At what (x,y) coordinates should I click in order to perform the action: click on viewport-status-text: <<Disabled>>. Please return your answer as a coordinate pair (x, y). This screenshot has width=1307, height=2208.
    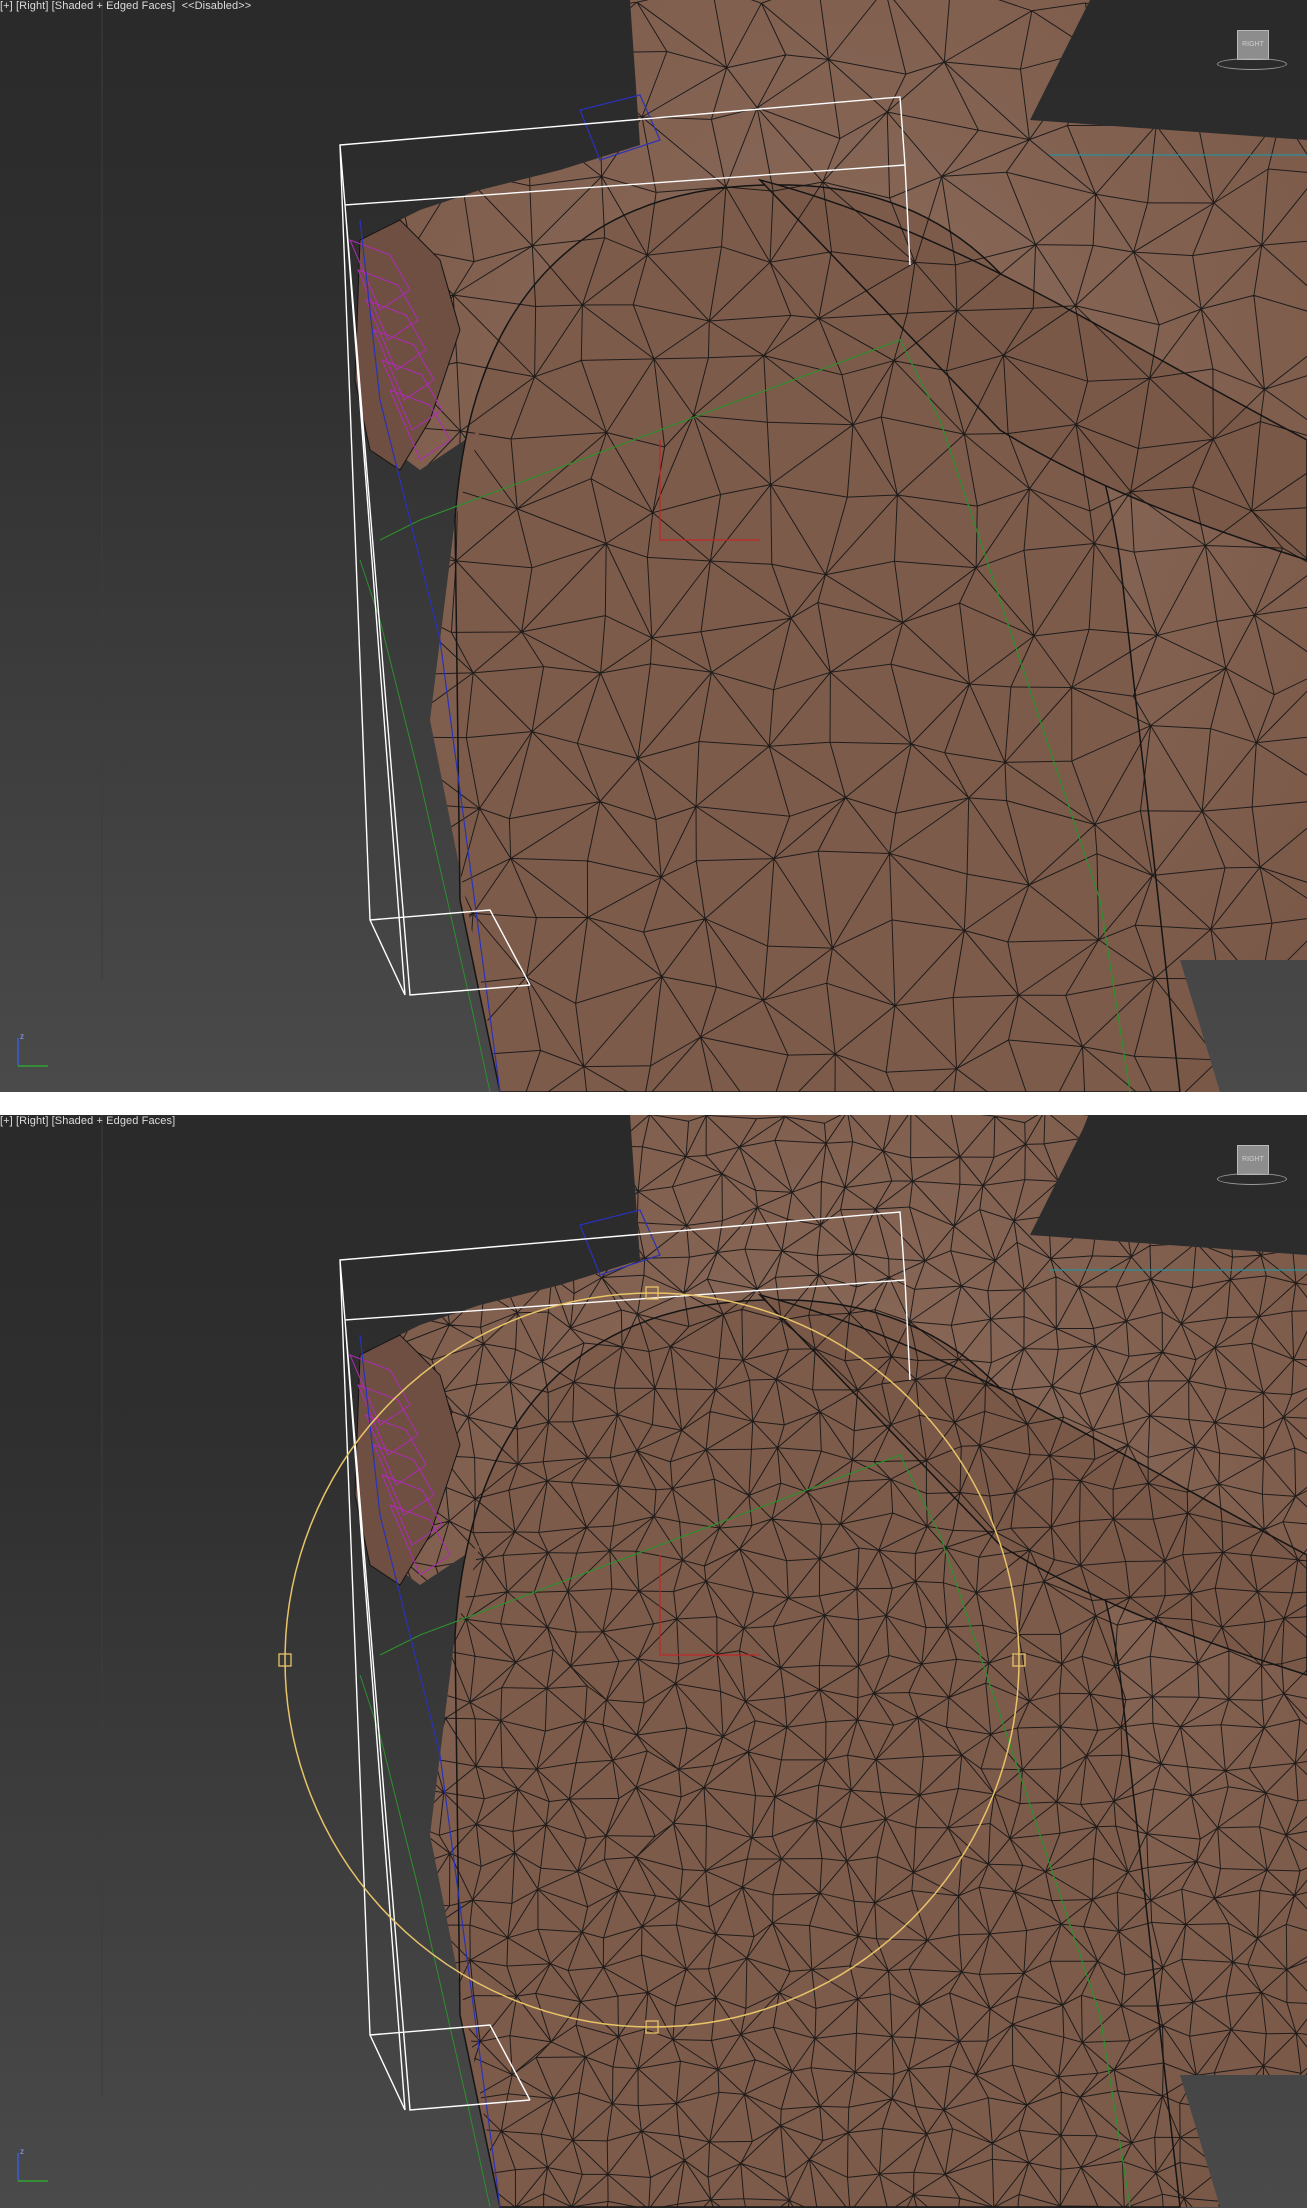
    Looking at the image, I should click on (216, 6).